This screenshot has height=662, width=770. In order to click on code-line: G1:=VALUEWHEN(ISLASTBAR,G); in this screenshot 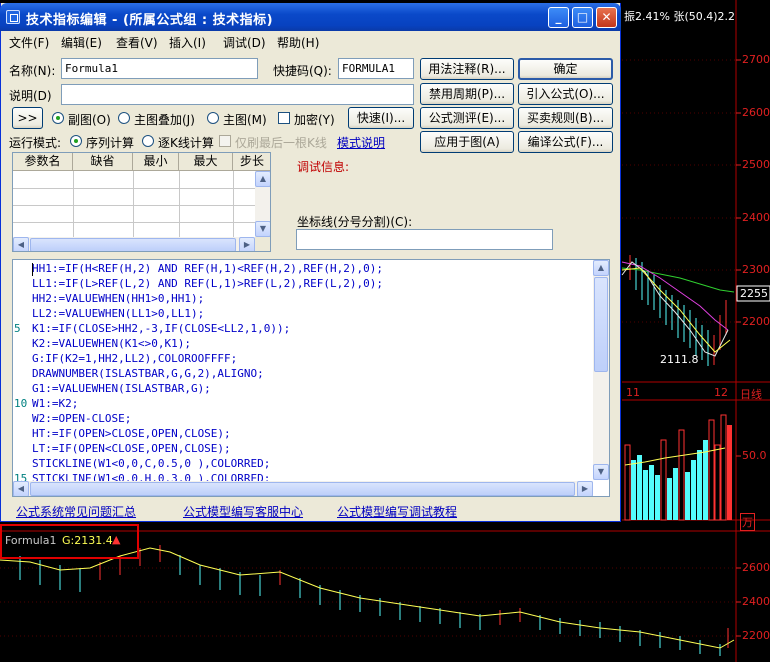, I will do `click(121, 388)`.